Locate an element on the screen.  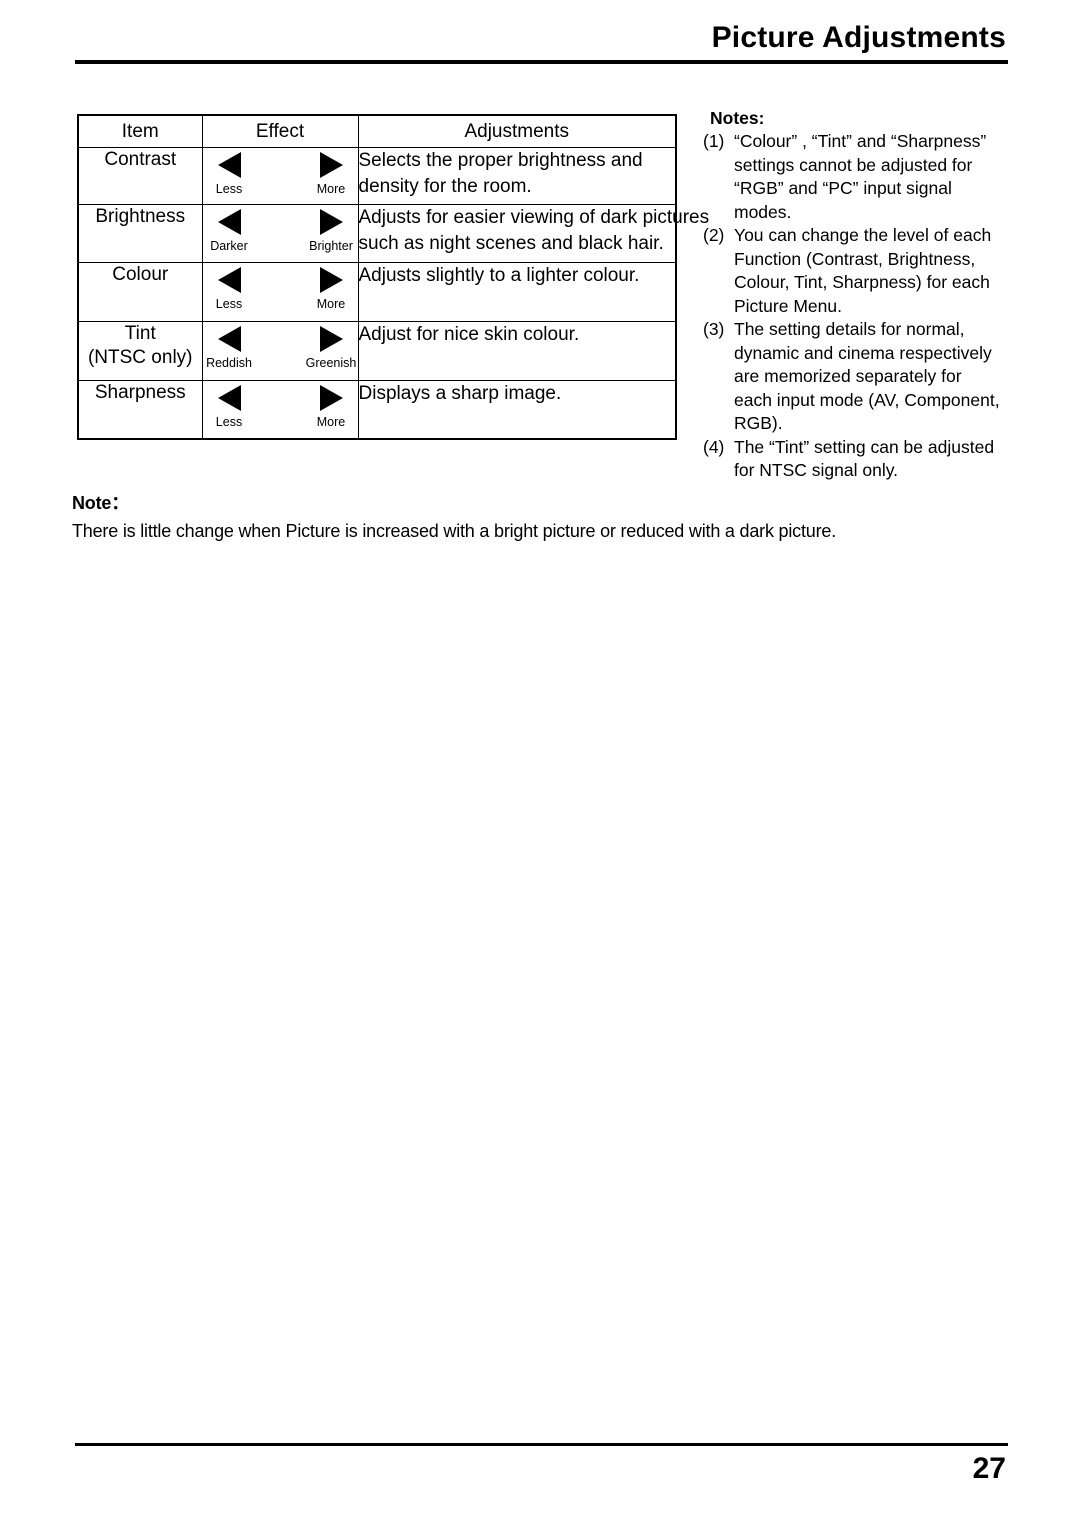
adjustment-description-colour: Adjusts slightly to a lighter colour. is located at coordinates (517, 292).